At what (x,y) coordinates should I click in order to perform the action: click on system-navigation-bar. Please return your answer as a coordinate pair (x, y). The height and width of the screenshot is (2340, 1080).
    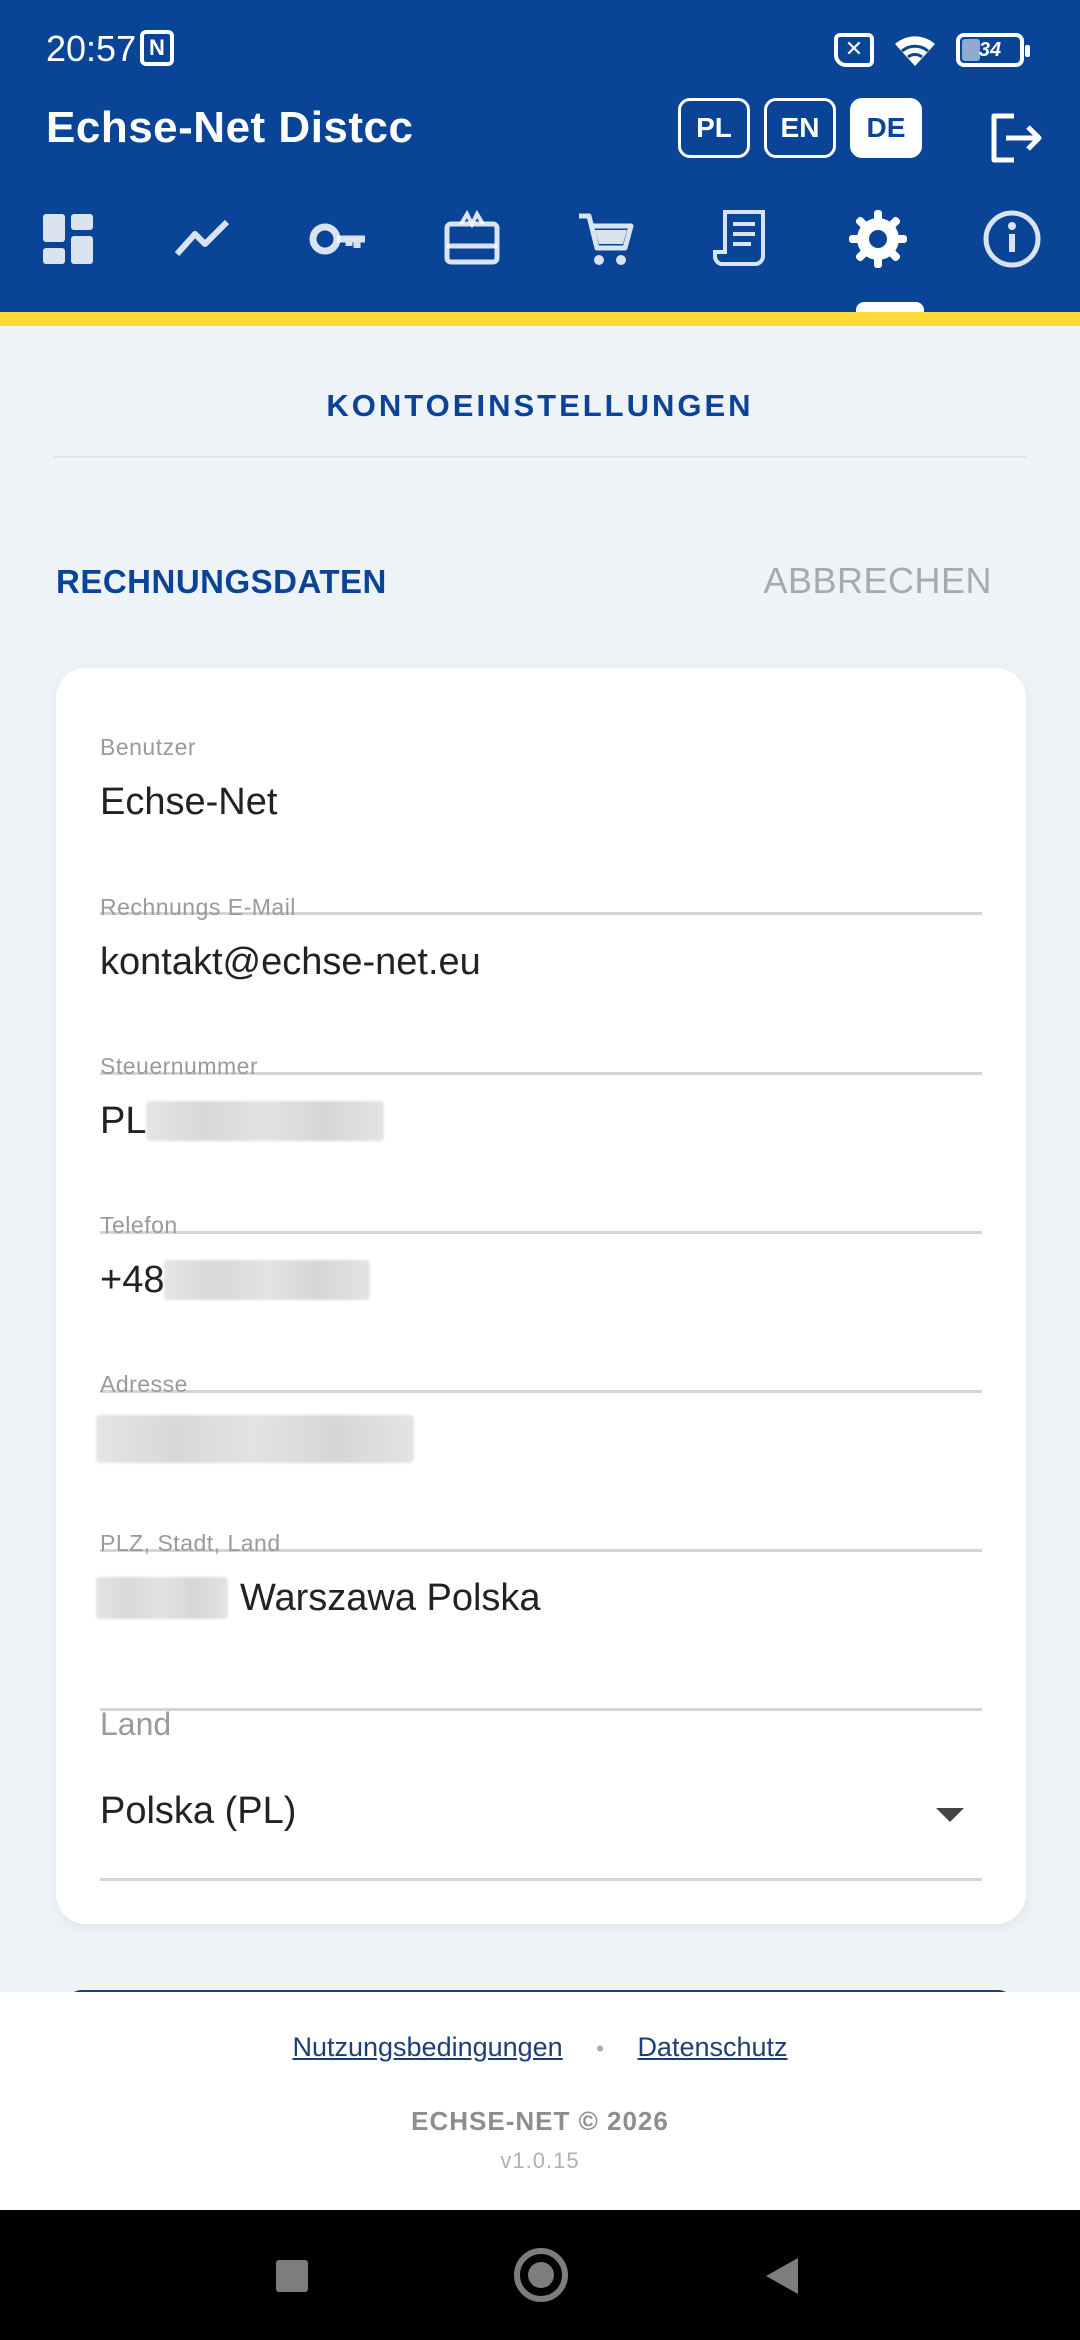
    Looking at the image, I should click on (540, 2275).